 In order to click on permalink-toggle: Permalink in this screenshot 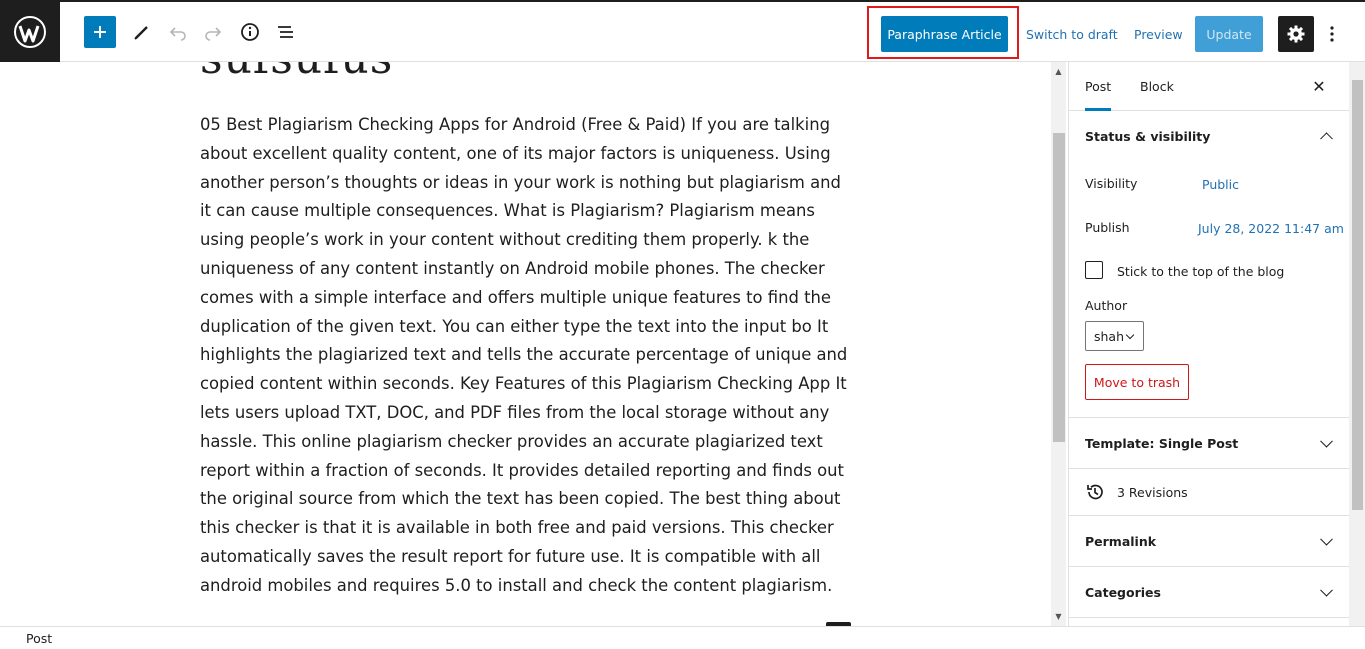, I will do `click(1209, 541)`.